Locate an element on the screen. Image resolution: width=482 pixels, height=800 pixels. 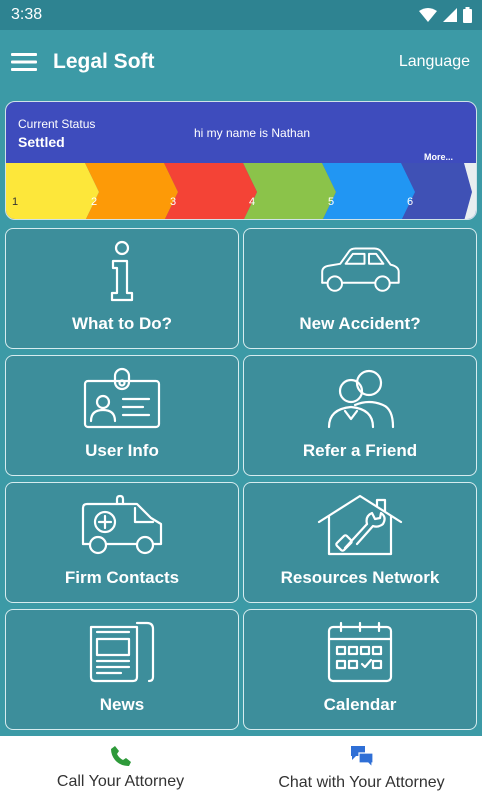
newspaper-icon is located at coordinates (122, 652).